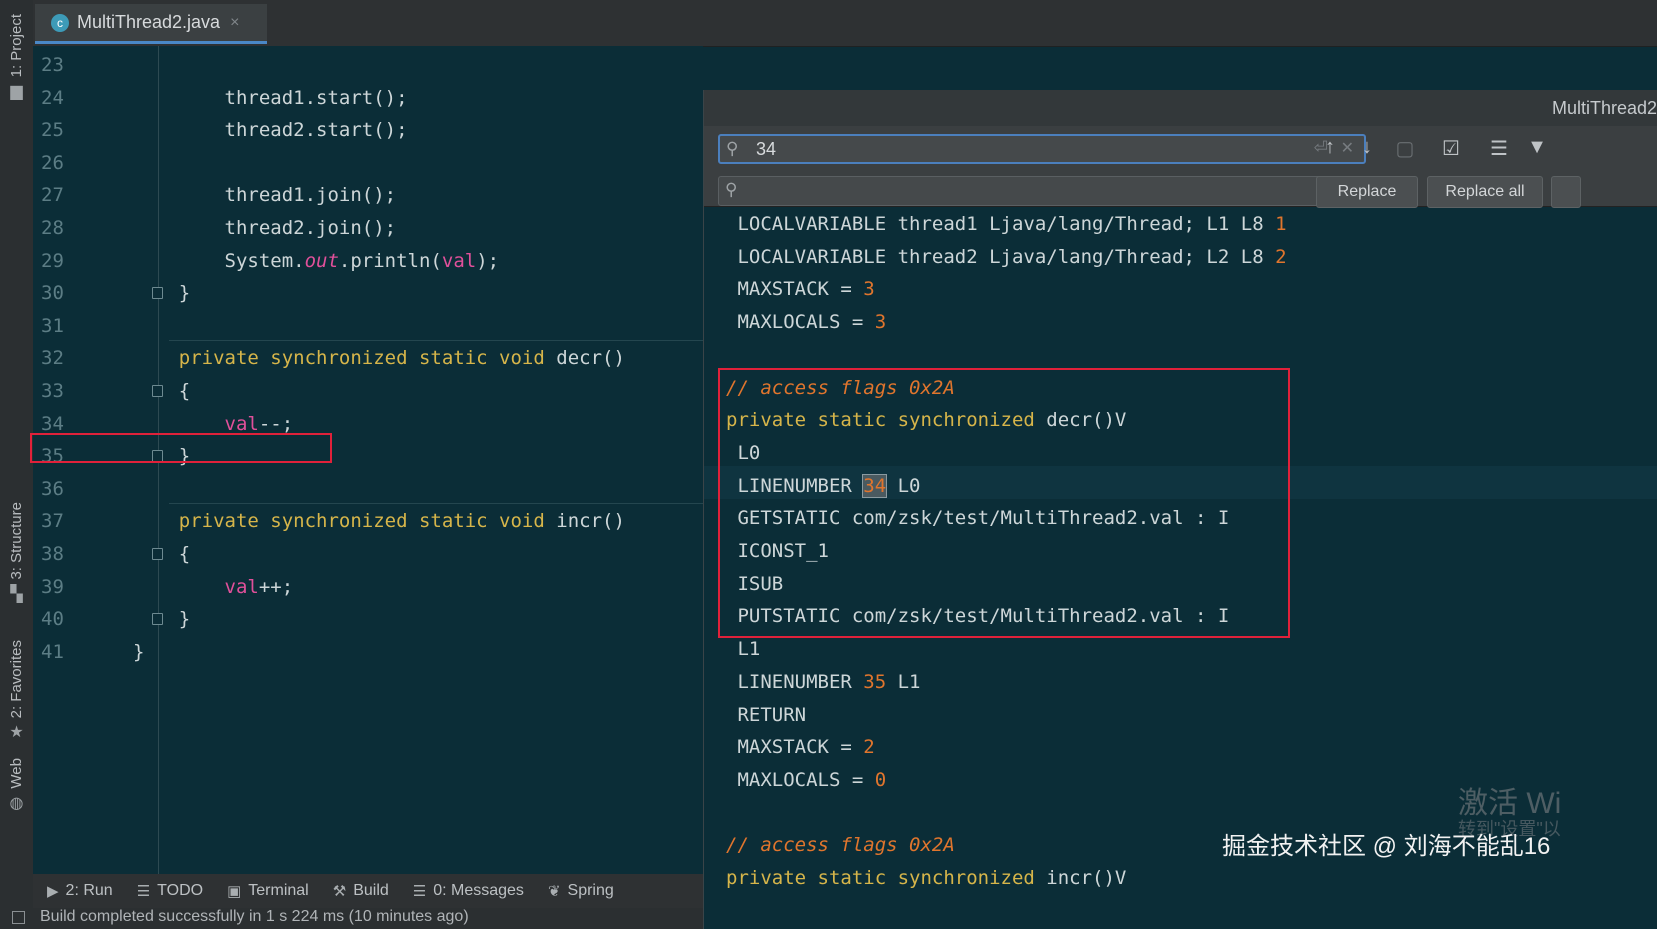 The width and height of the screenshot is (1657, 929). Describe the element at coordinates (368, 293) in the screenshot. I see `code-line-30: 30 }` at that location.